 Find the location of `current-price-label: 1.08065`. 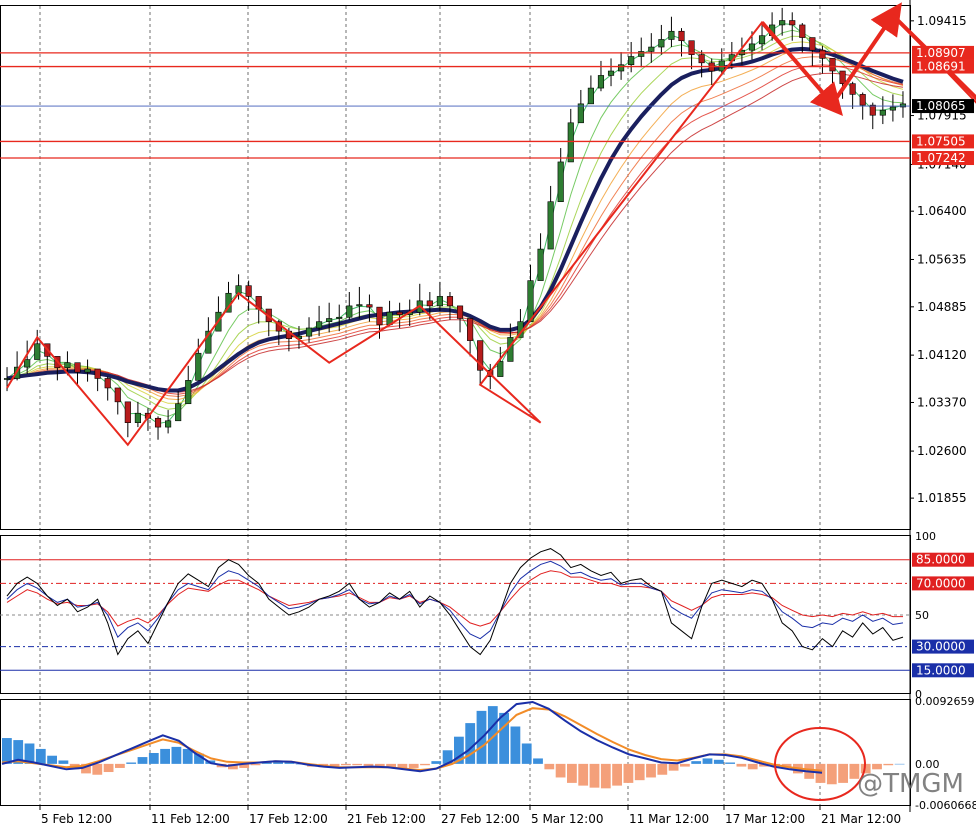

current-price-label: 1.08065 is located at coordinates (941, 106).